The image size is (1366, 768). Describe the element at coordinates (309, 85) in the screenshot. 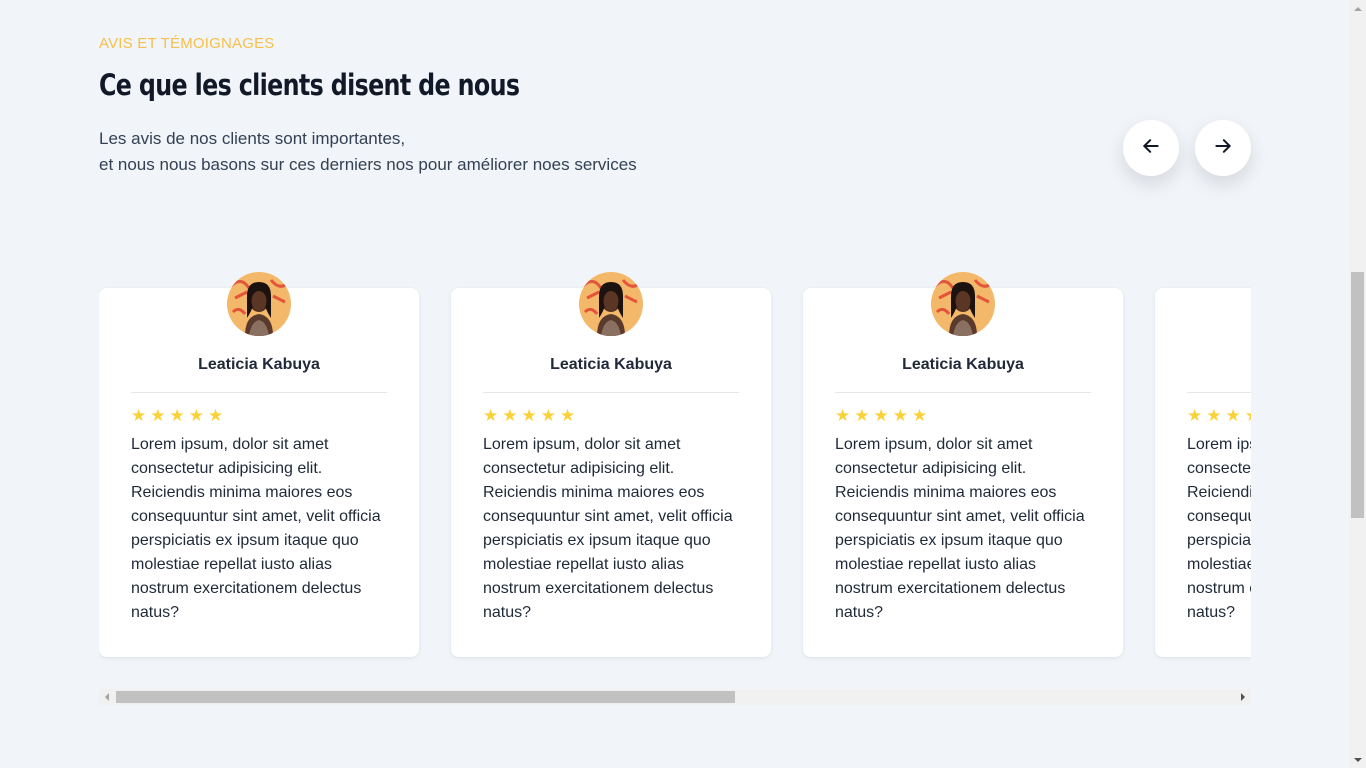

I see `section-title: Ce que les clients disent de nous` at that location.